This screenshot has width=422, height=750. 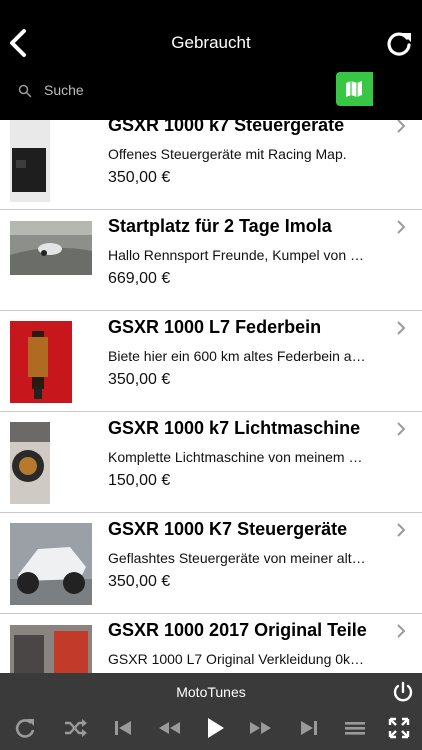 I want to click on shuffle-icon, so click(x=76, y=728).